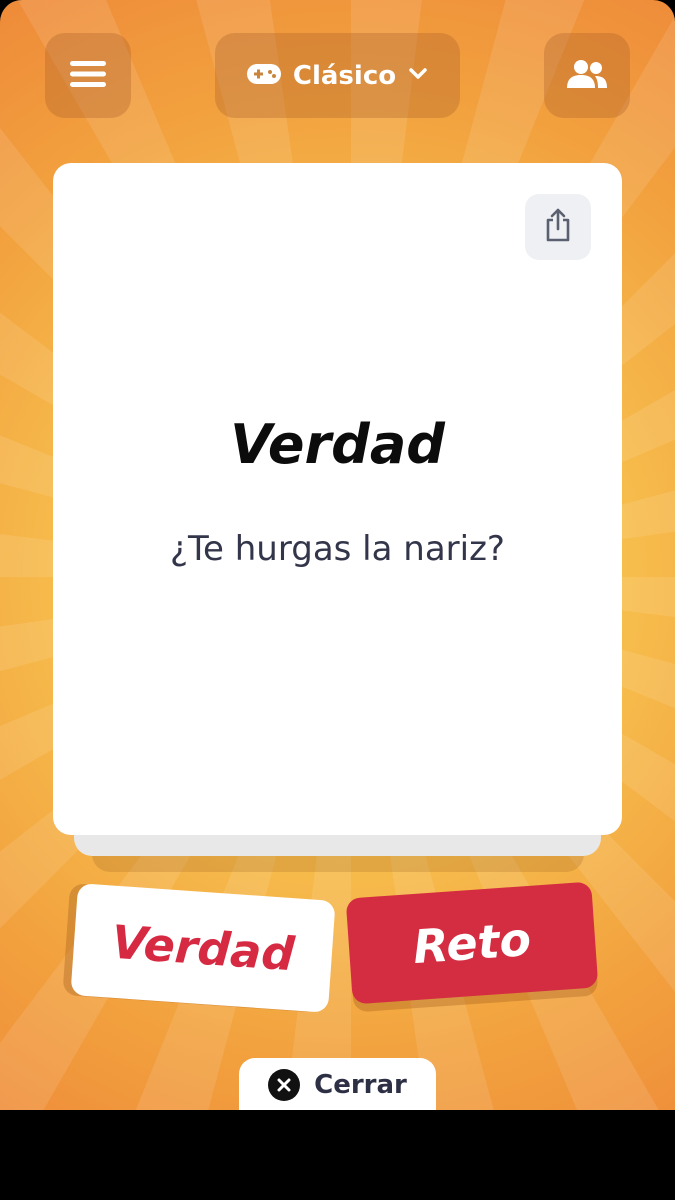 The height and width of the screenshot is (1200, 675). What do you see at coordinates (263, 76) in the screenshot?
I see `gamepad-icon` at bounding box center [263, 76].